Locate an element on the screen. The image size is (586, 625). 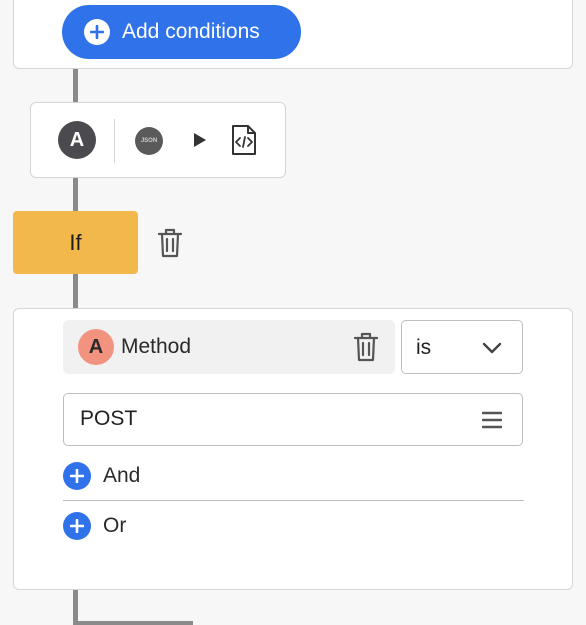
and-label: And is located at coordinates (122, 475).